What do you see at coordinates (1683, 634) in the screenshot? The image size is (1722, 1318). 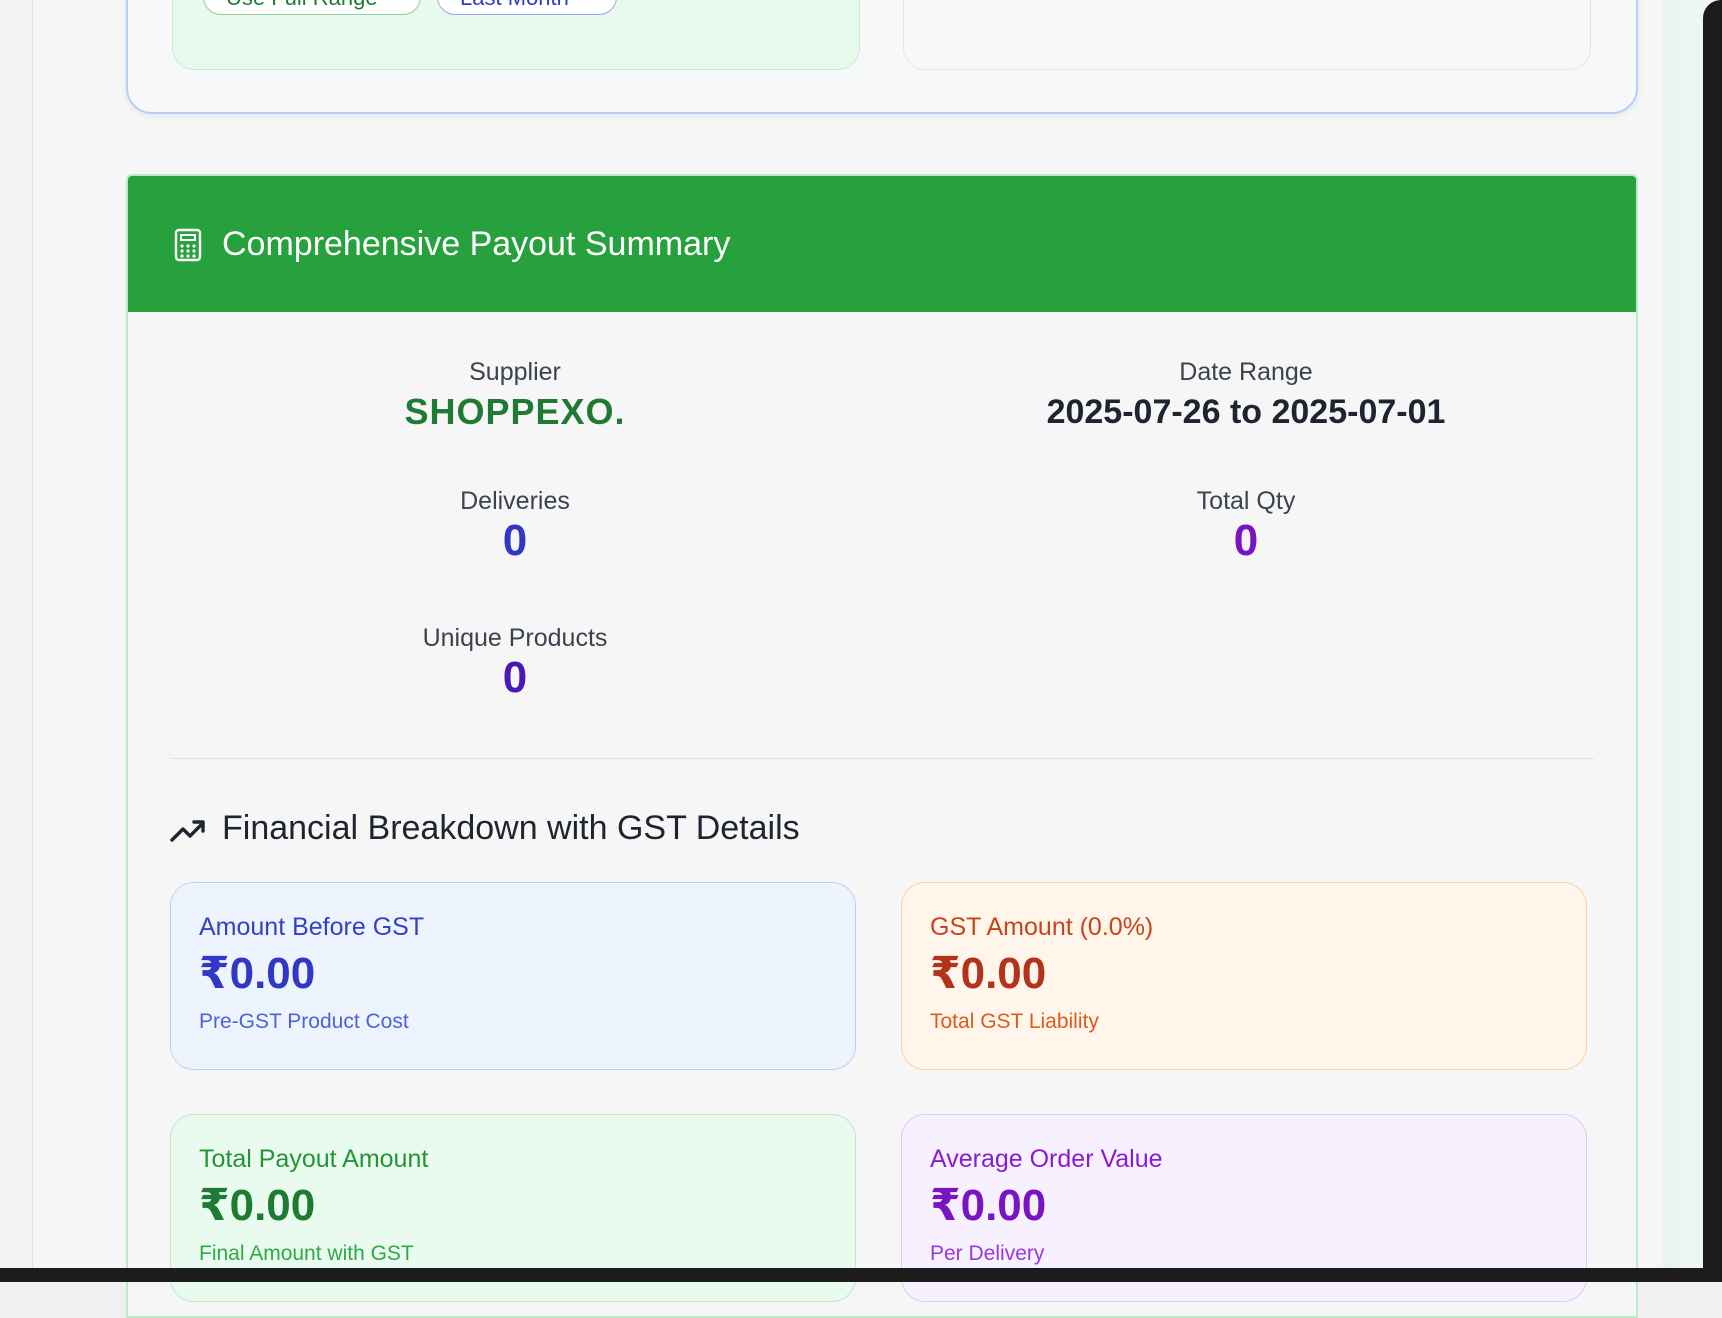 I see `right-gutter` at bounding box center [1683, 634].